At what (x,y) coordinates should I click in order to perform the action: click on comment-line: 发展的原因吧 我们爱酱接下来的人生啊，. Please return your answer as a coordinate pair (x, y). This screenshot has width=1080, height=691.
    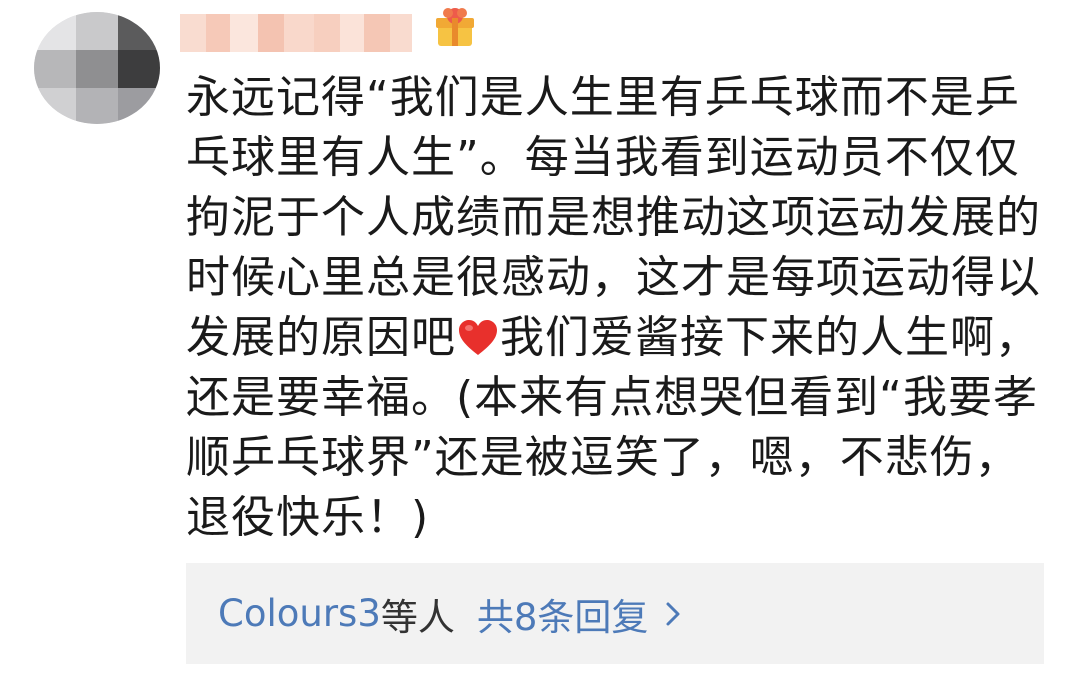
    Looking at the image, I should click on (616, 338).